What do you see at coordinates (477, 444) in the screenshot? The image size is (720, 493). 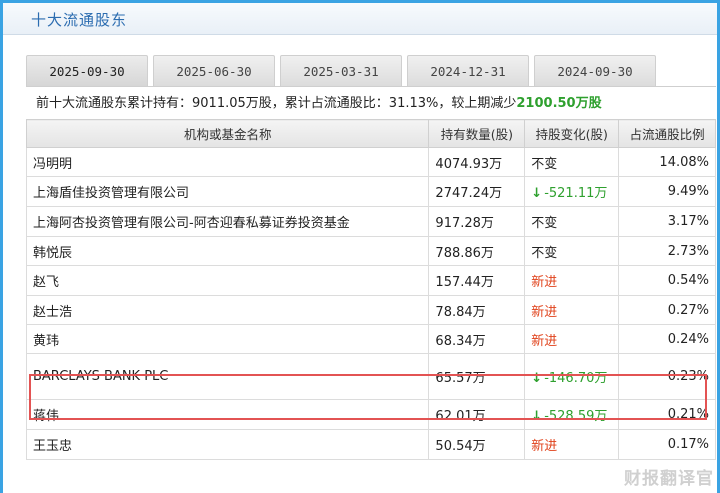 I see `holder-qty: 50.54万` at bounding box center [477, 444].